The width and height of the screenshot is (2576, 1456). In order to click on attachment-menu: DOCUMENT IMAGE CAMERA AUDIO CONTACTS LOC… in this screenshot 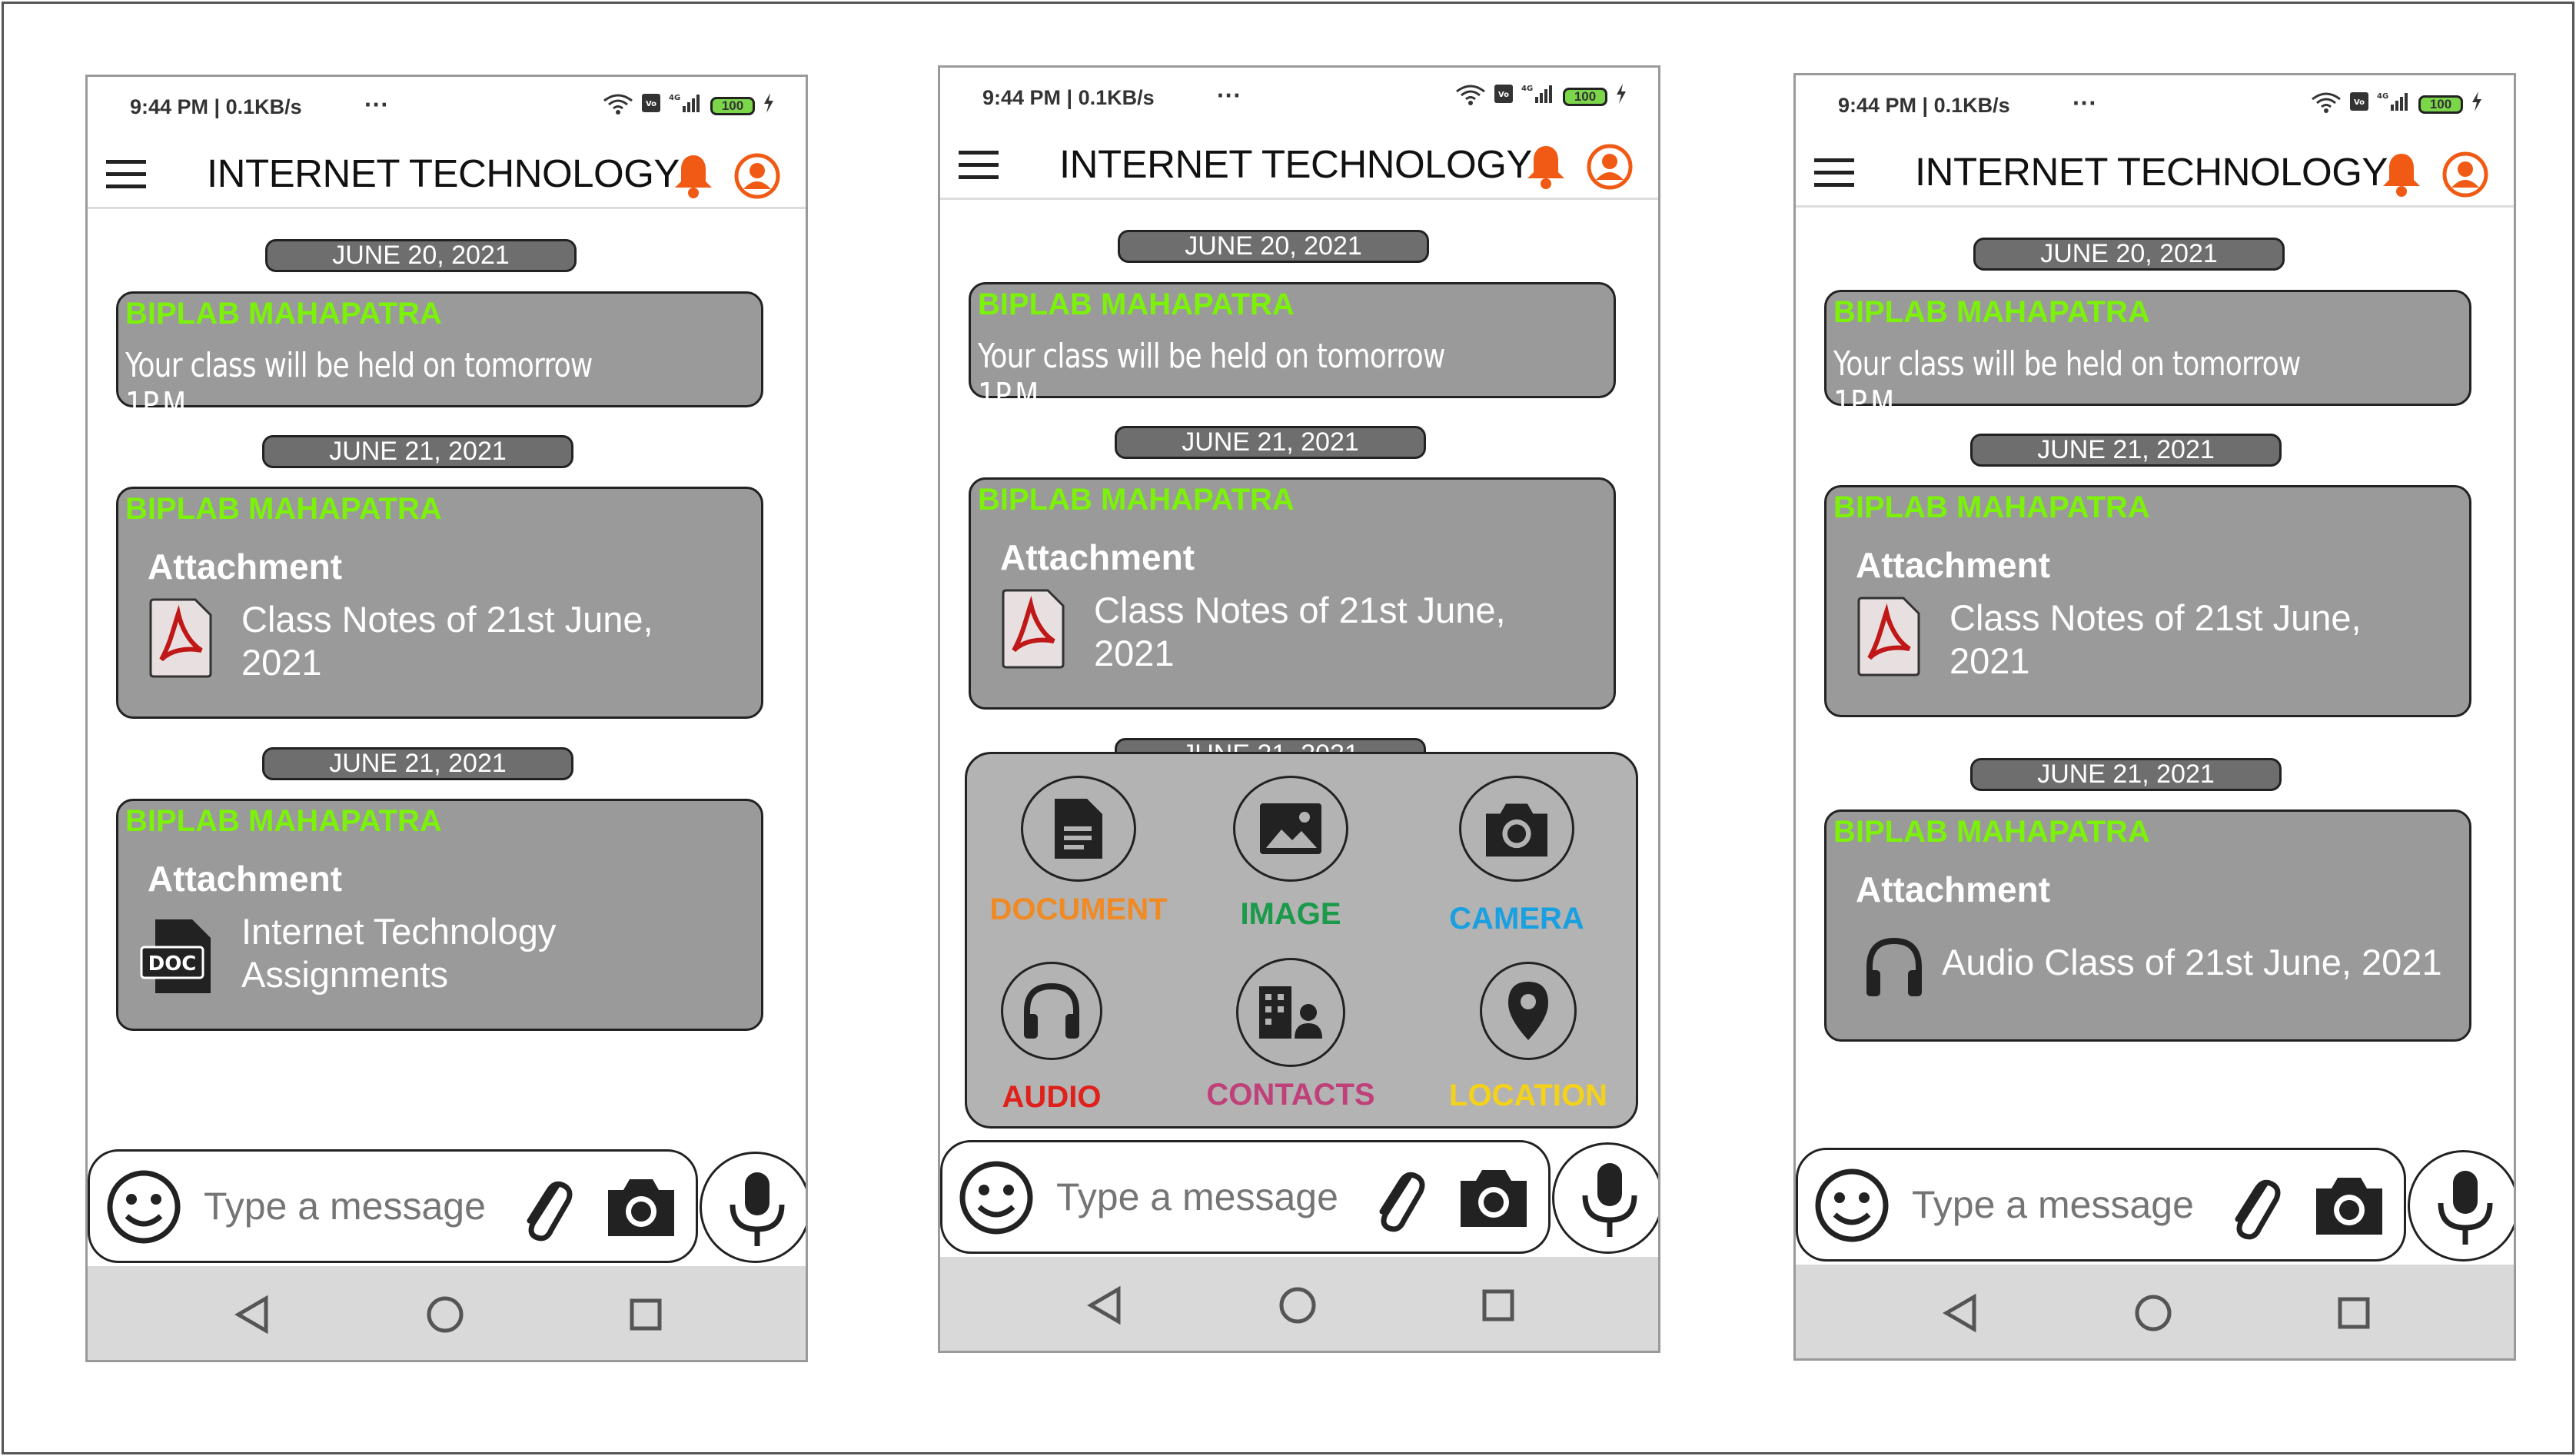, I will do `click(1301, 940)`.